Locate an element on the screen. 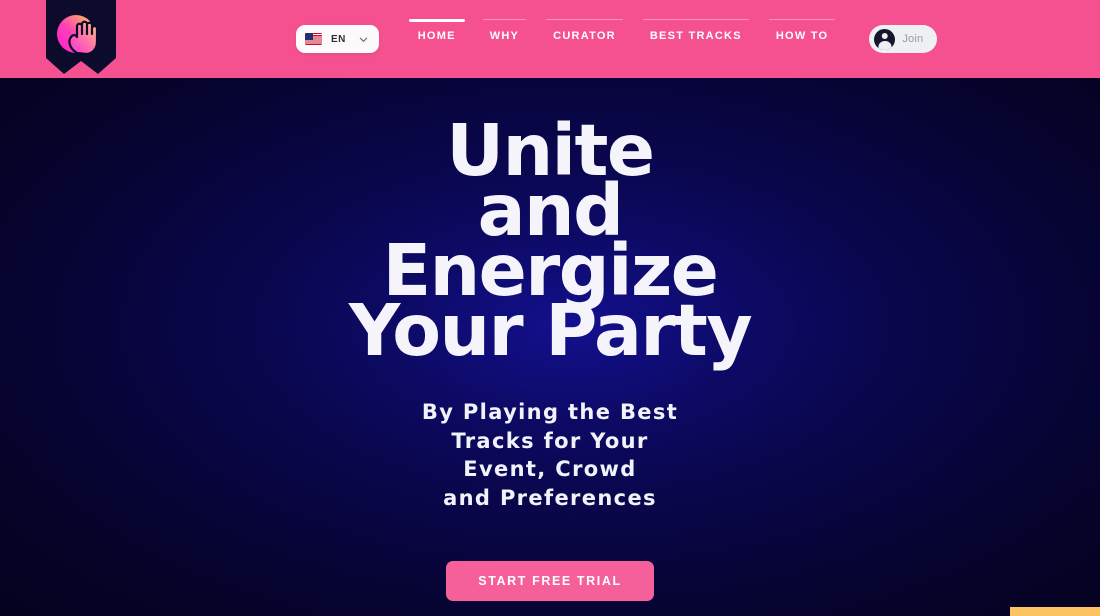  join-label: Join is located at coordinates (913, 39).